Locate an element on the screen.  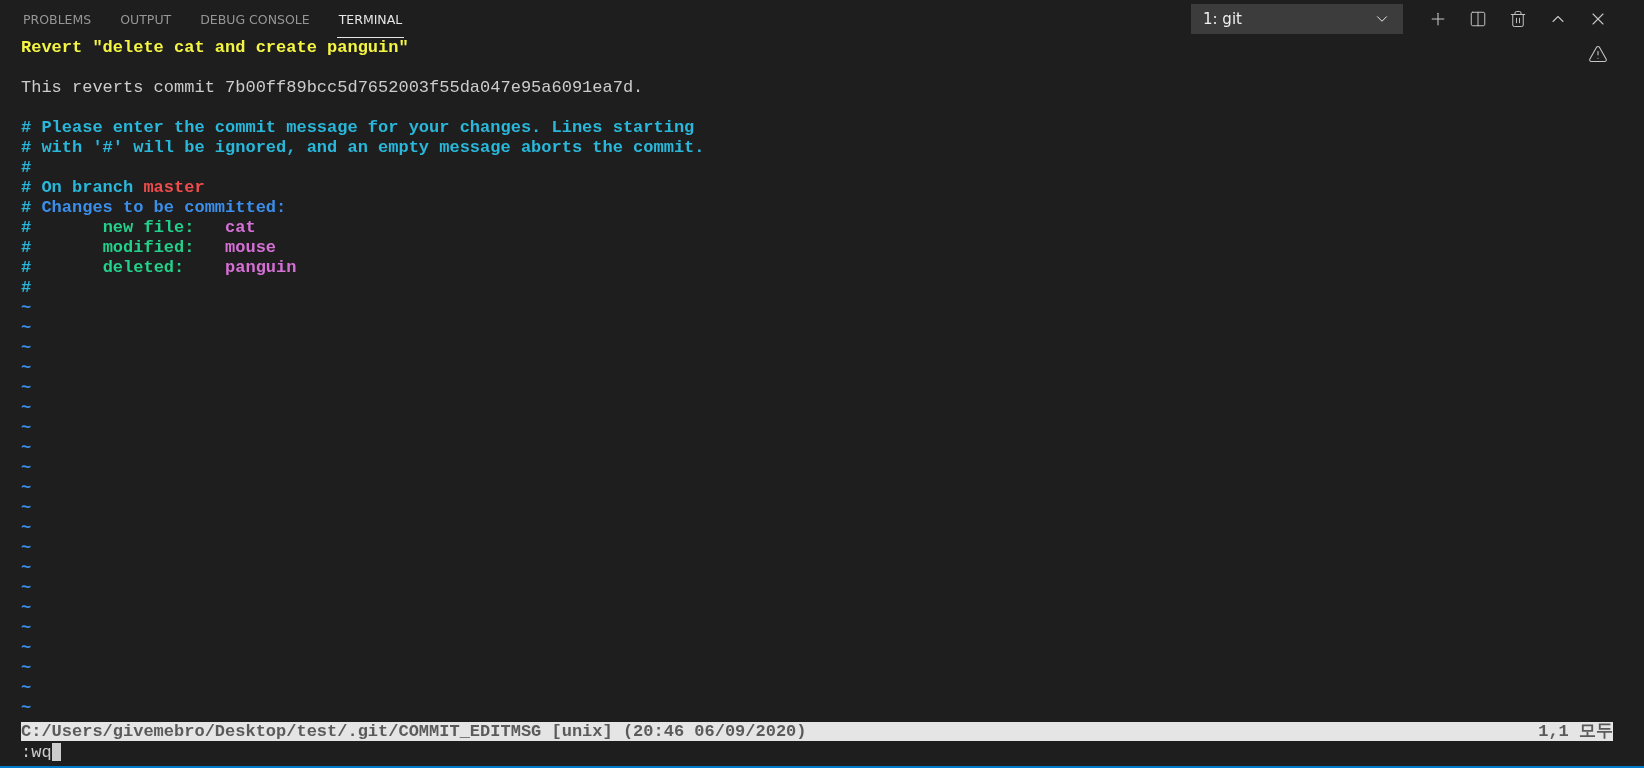
terminal-line: Revert "delete cat and create panguin" is located at coordinates (215, 48).